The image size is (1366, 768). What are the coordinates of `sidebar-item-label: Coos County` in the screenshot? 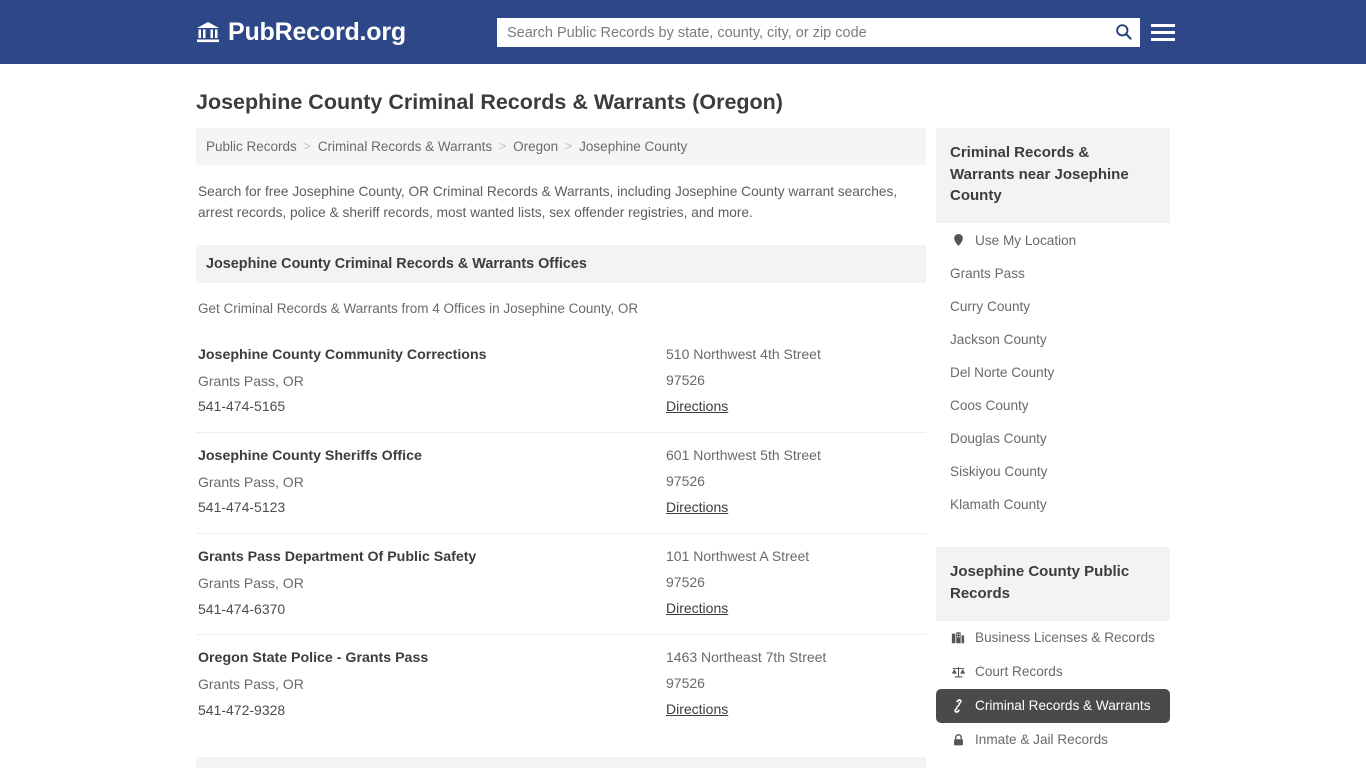 It's located at (989, 406).